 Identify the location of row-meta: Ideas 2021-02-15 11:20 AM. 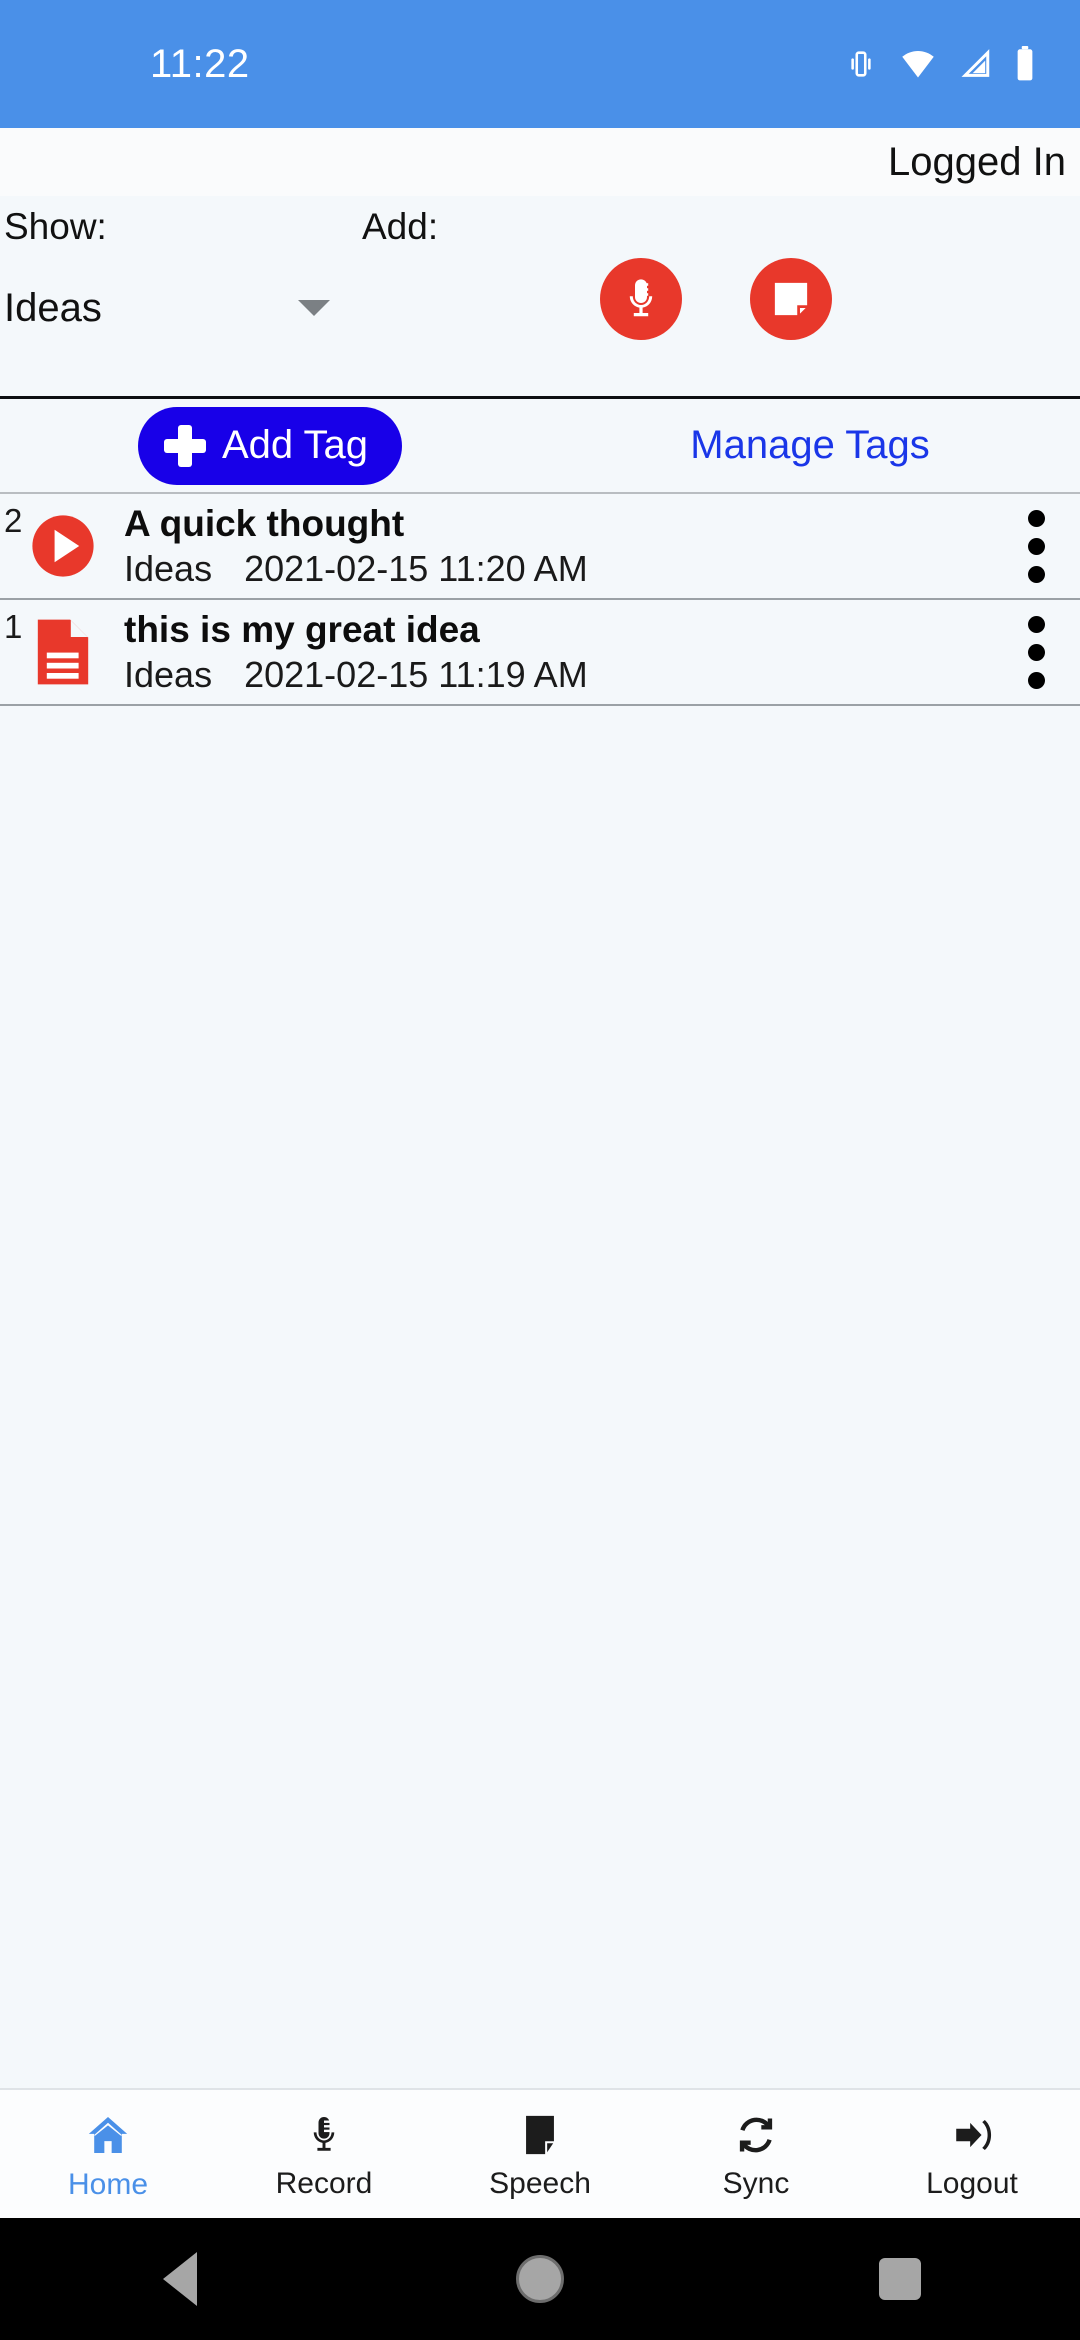
(558, 568).